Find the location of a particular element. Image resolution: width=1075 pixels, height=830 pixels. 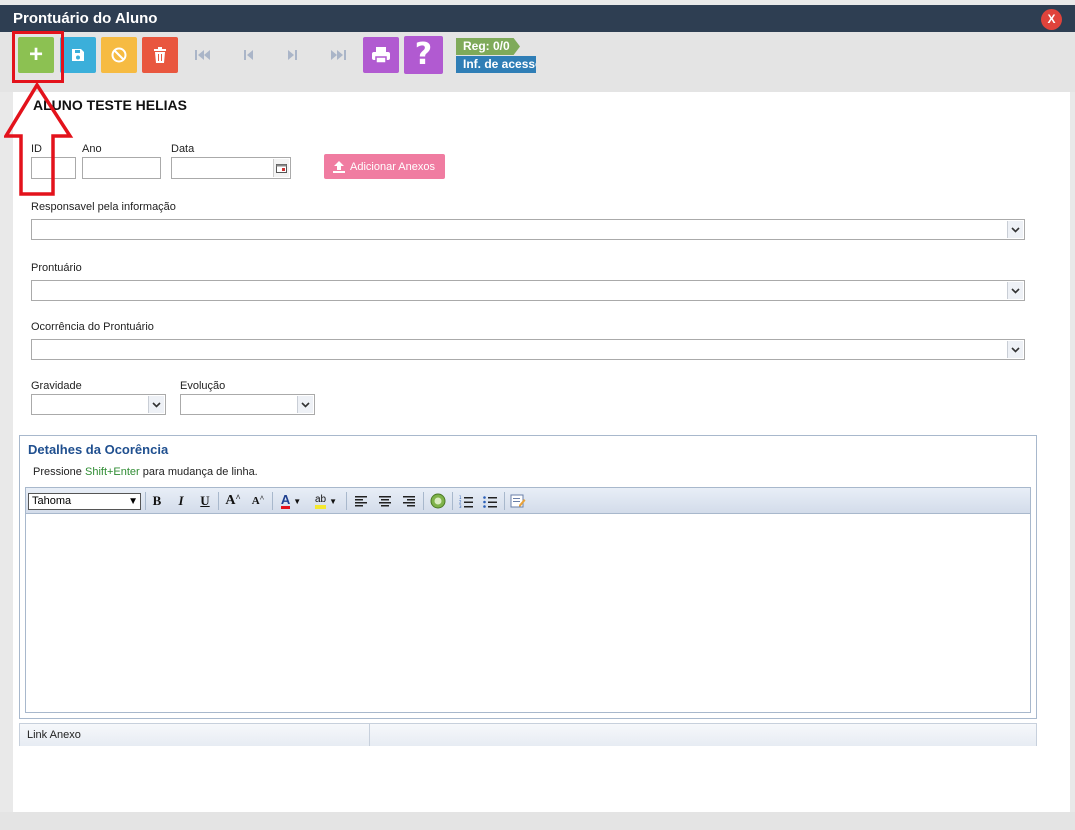

responsible-label: Responsavel pela informação is located at coordinates (103, 207).